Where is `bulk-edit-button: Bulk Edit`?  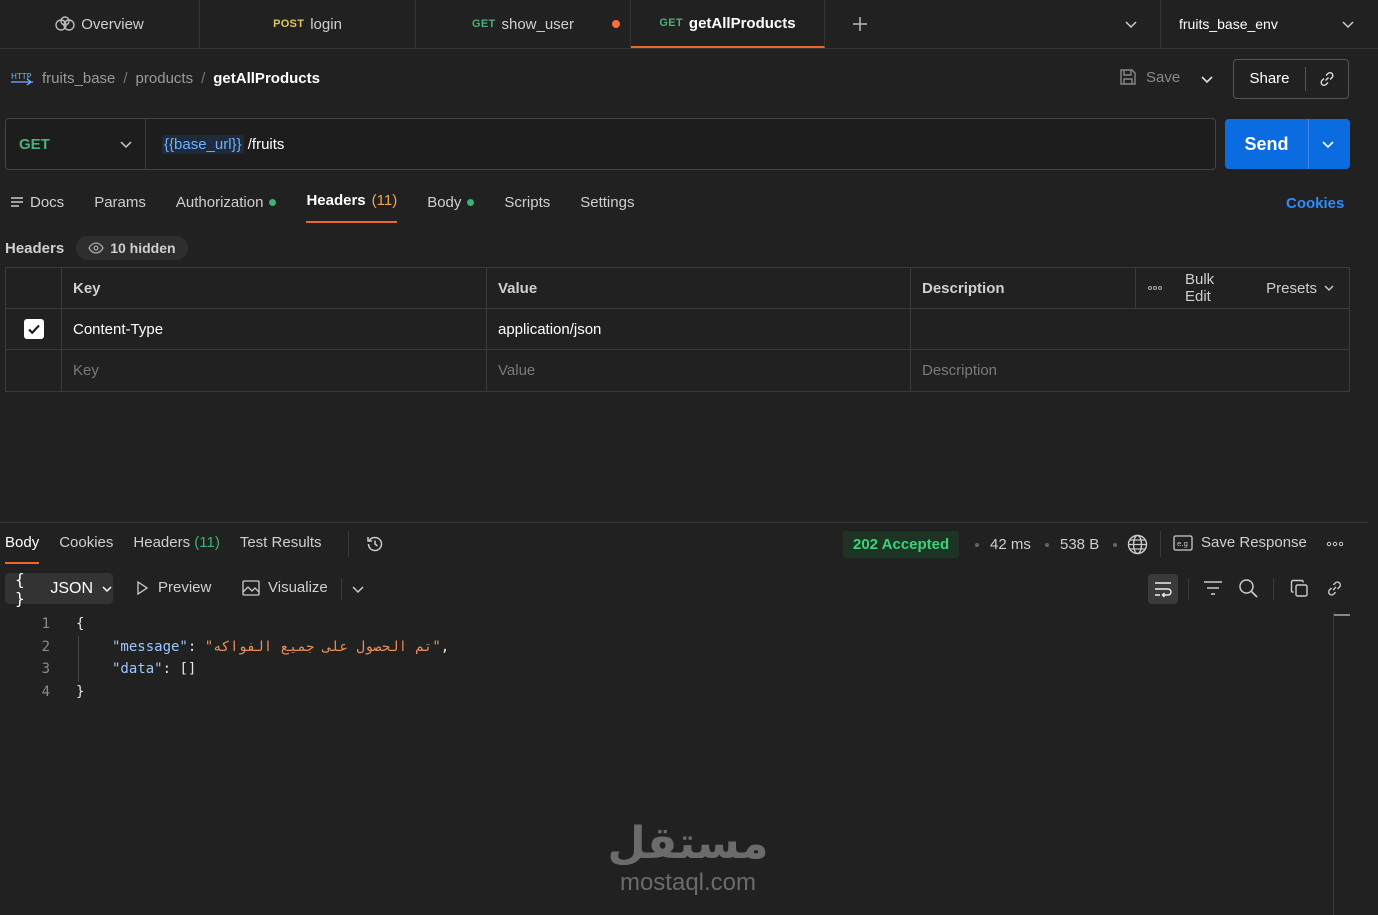
bulk-edit-button: Bulk Edit is located at coordinates (1214, 288).